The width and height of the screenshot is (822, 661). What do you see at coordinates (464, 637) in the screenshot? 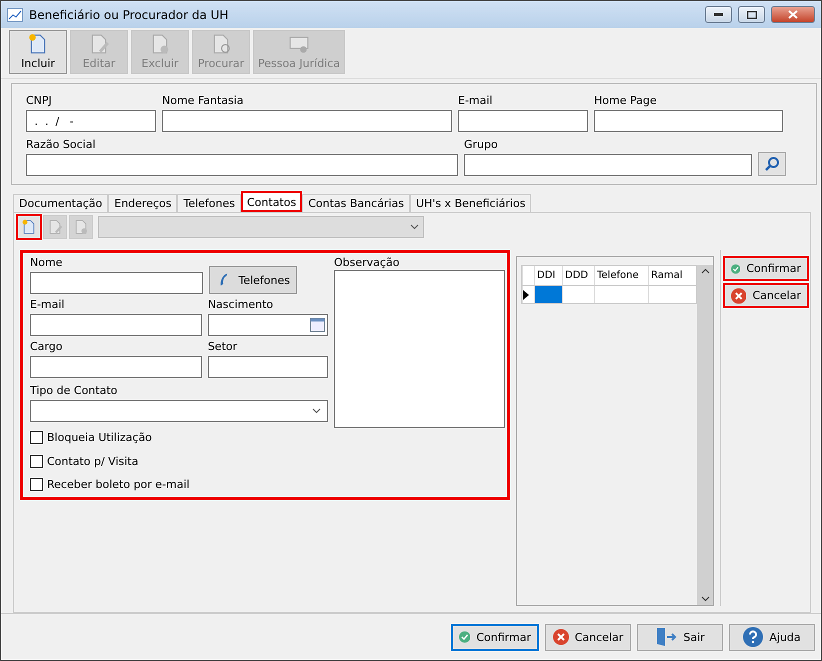
I see `check-icon` at bounding box center [464, 637].